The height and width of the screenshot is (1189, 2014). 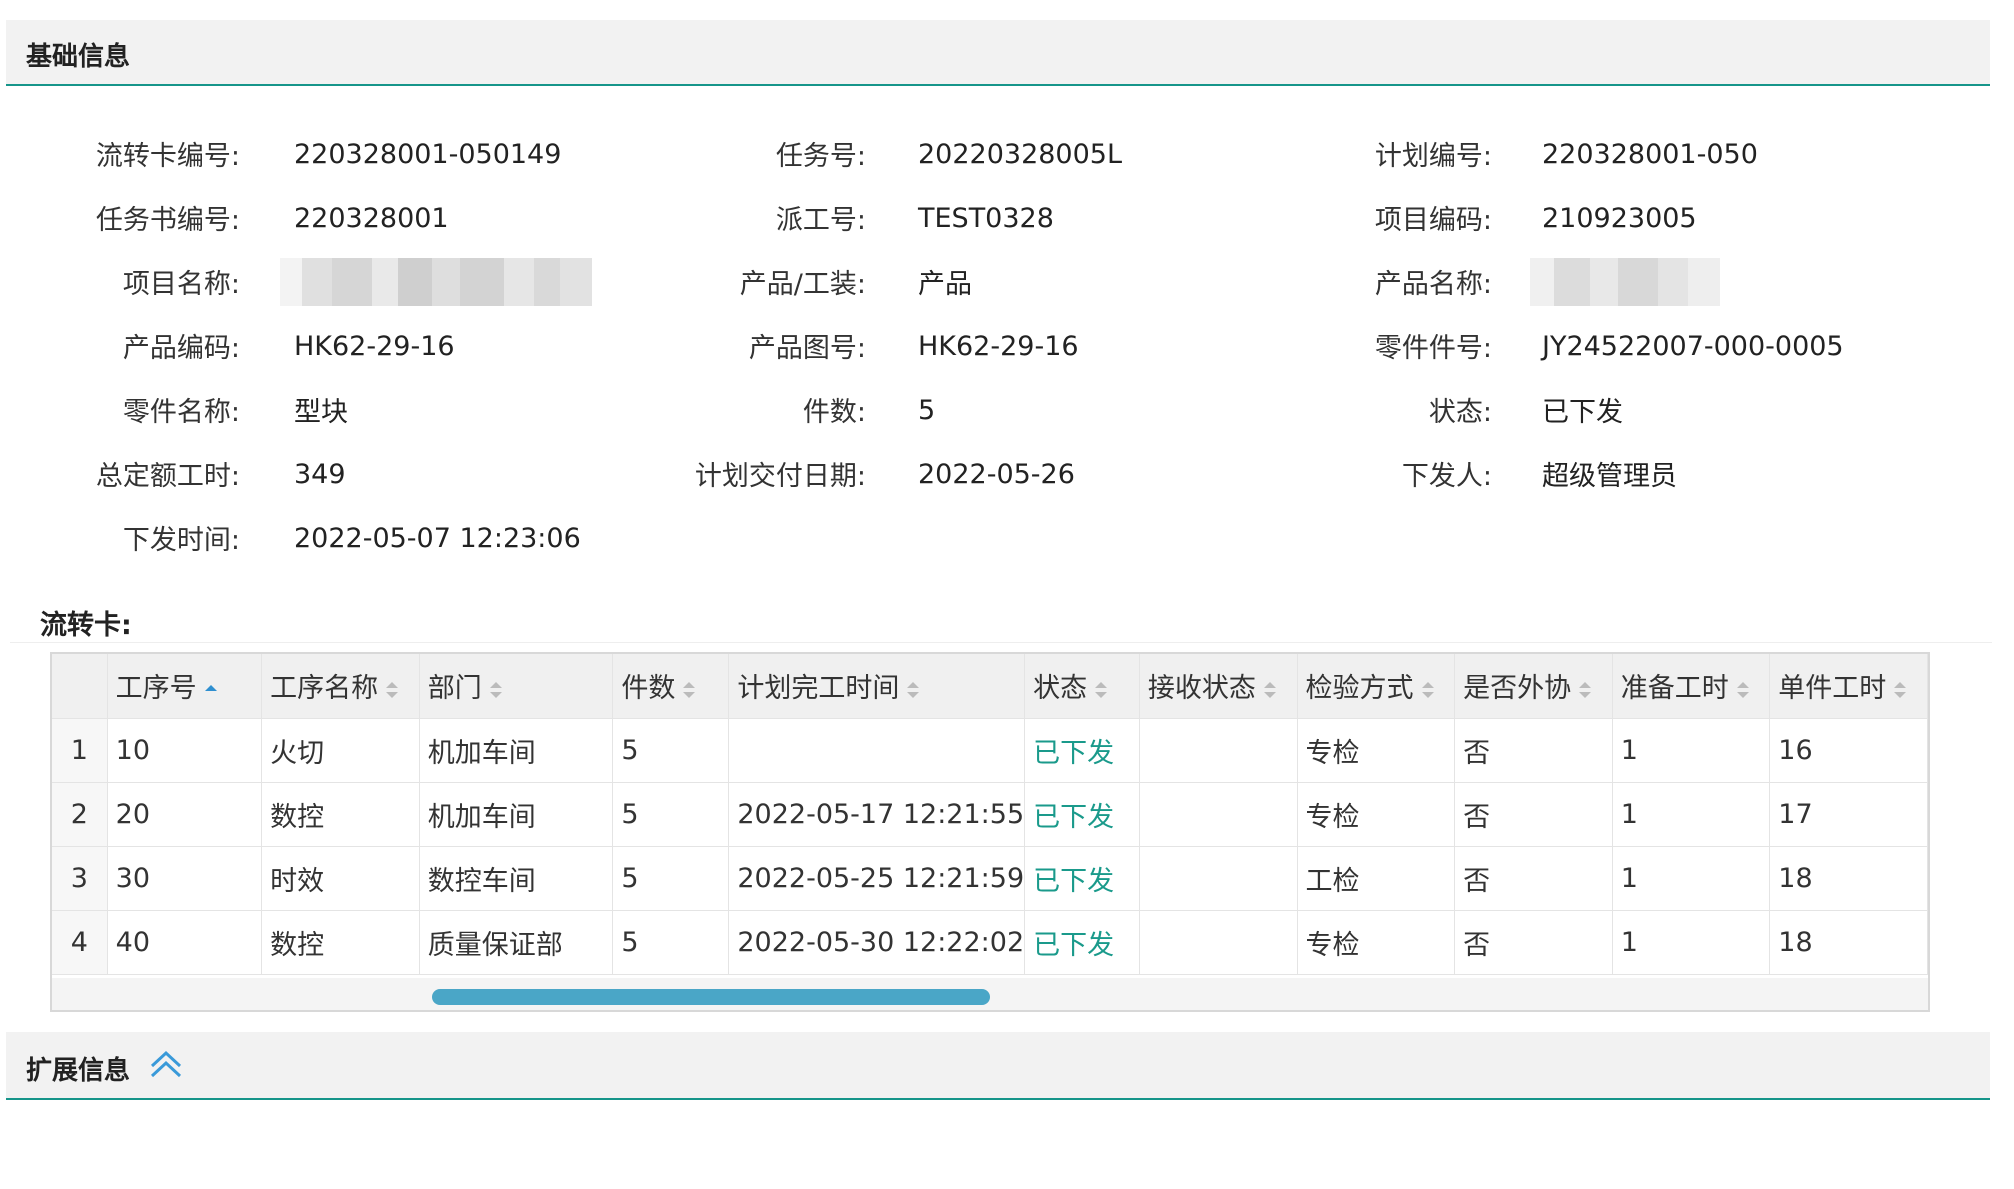 What do you see at coordinates (1848, 814) in the screenshot?
I see `cell-unit-hours: 17` at bounding box center [1848, 814].